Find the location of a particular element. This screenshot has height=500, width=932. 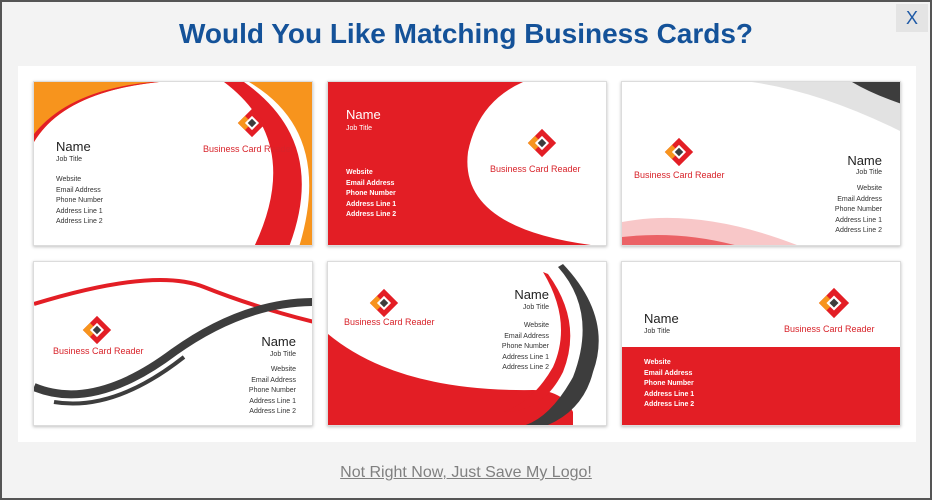

modal-title: Would You Like Matching Business Cards? is located at coordinates (466, 33).